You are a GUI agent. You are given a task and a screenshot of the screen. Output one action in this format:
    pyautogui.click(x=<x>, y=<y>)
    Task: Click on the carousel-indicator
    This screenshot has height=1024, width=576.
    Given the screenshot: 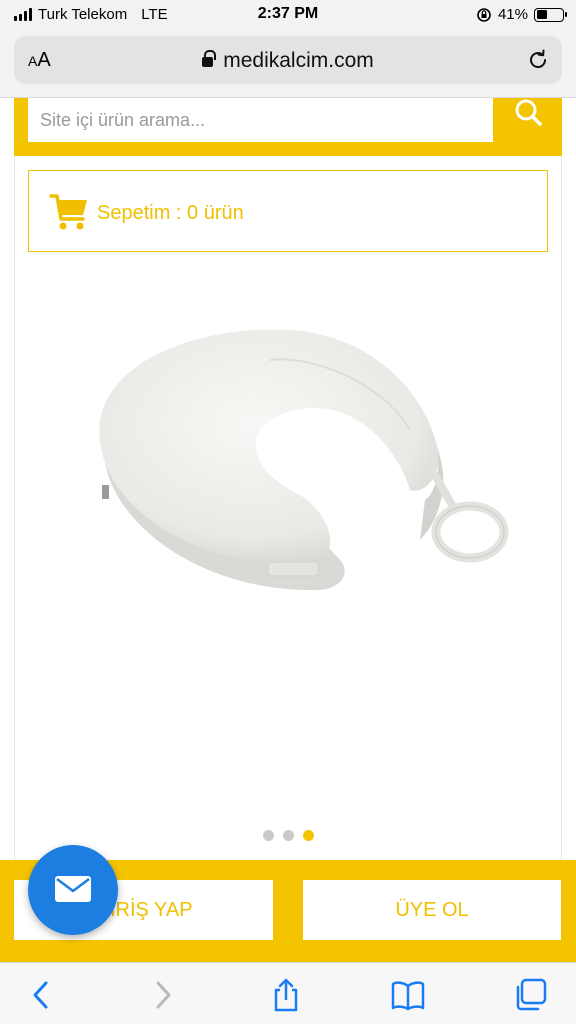 What is the action you would take?
    pyautogui.click(x=288, y=835)
    